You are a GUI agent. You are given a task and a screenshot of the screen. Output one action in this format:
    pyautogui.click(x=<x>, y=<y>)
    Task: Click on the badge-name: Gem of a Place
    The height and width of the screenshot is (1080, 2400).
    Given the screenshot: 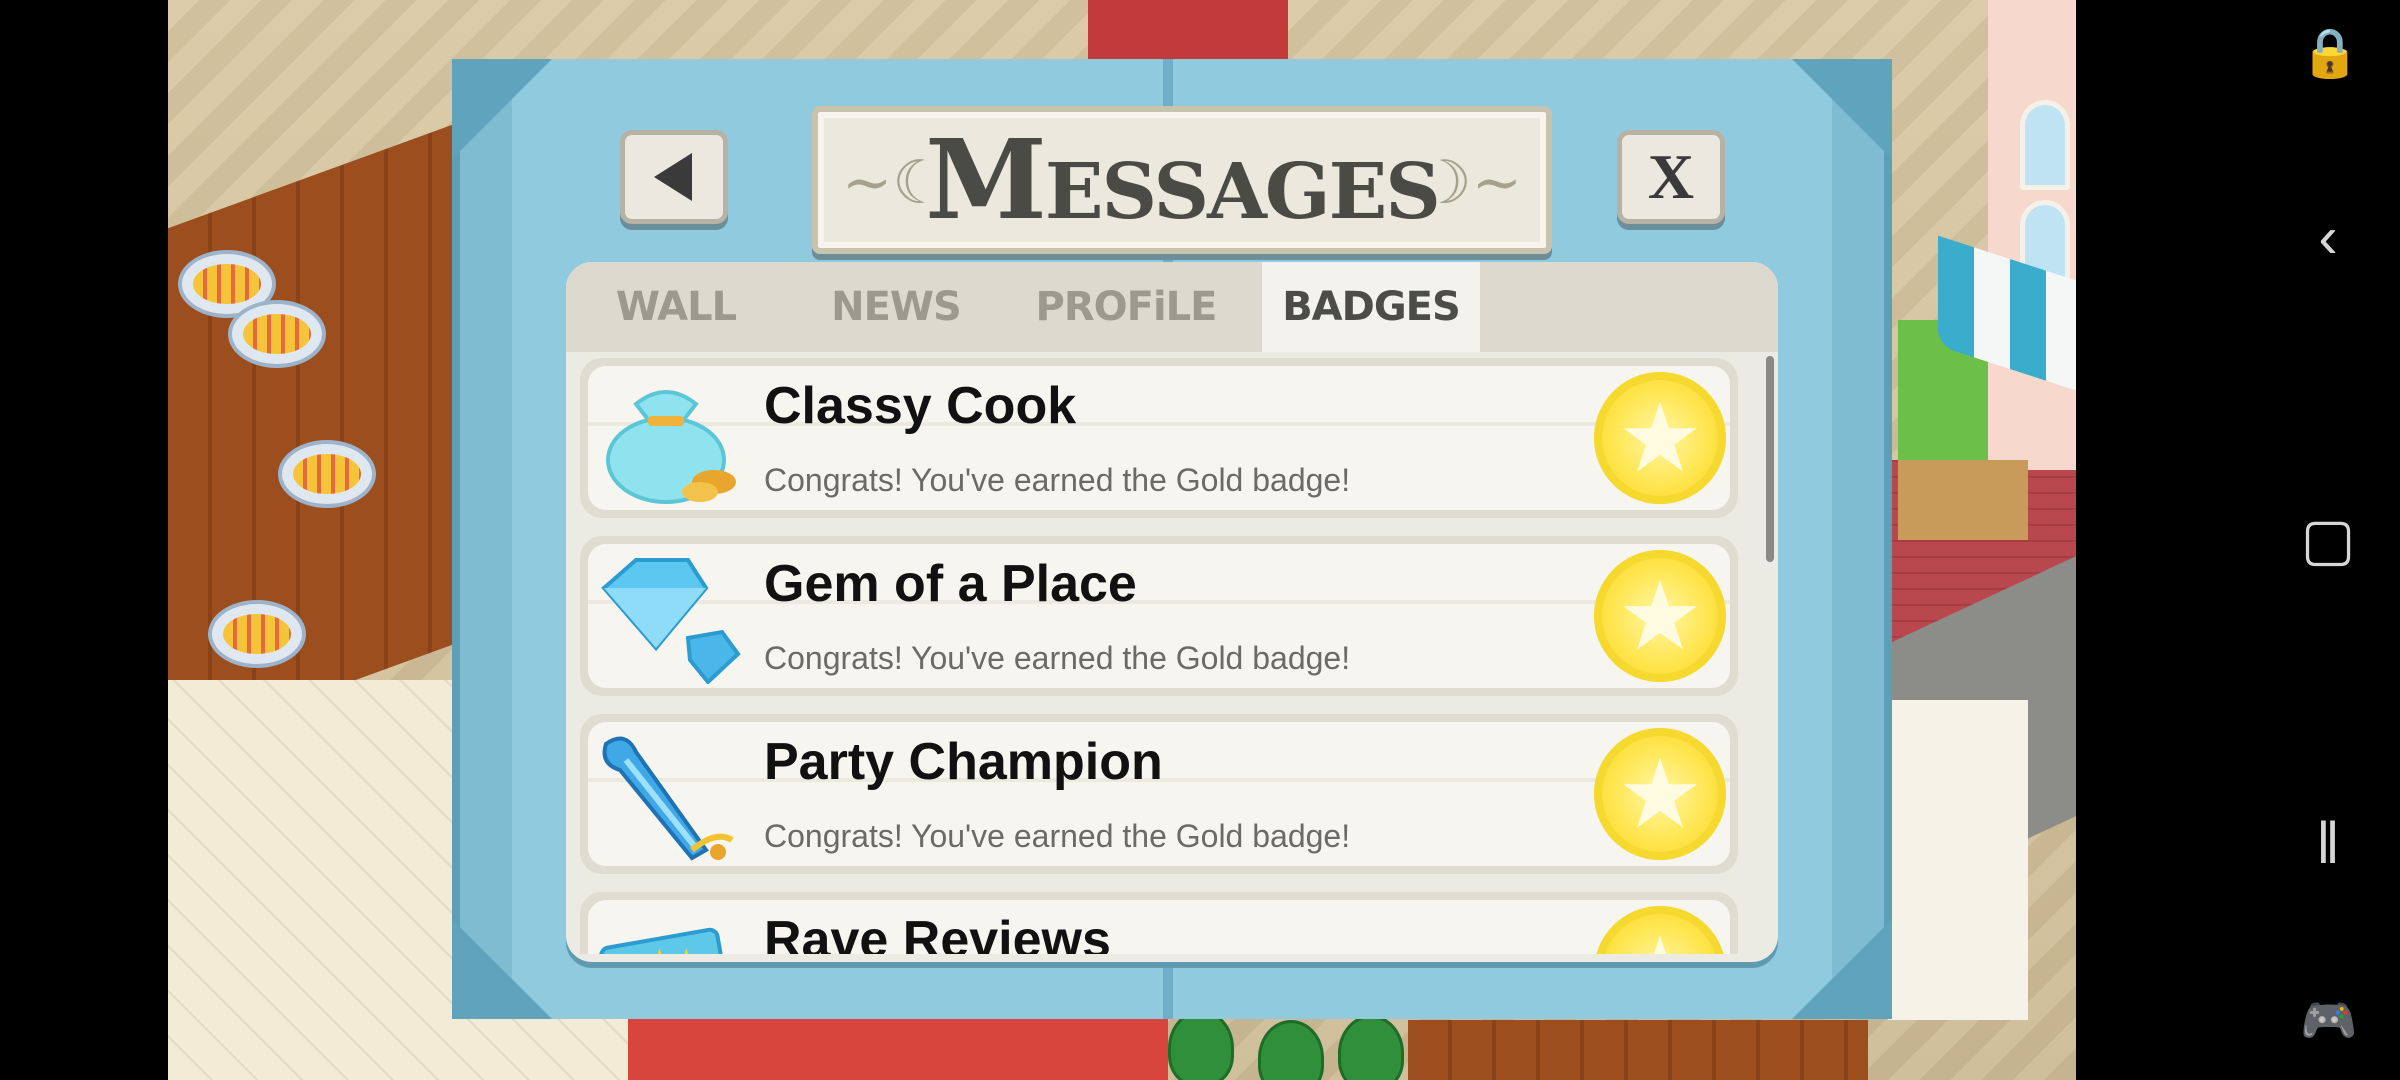 What is the action you would take?
    pyautogui.click(x=950, y=584)
    